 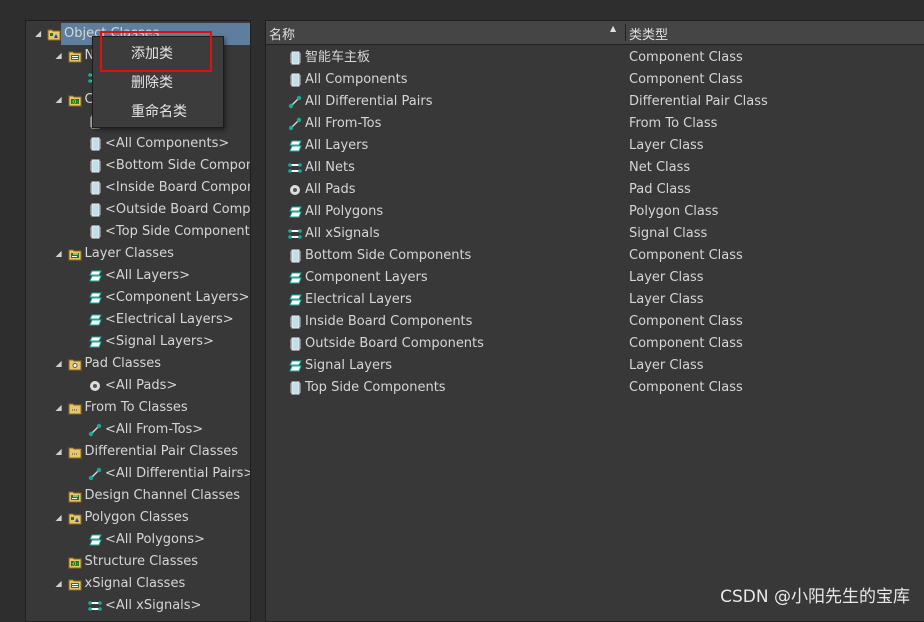 I want to click on fromto-icon, so click(x=95, y=430).